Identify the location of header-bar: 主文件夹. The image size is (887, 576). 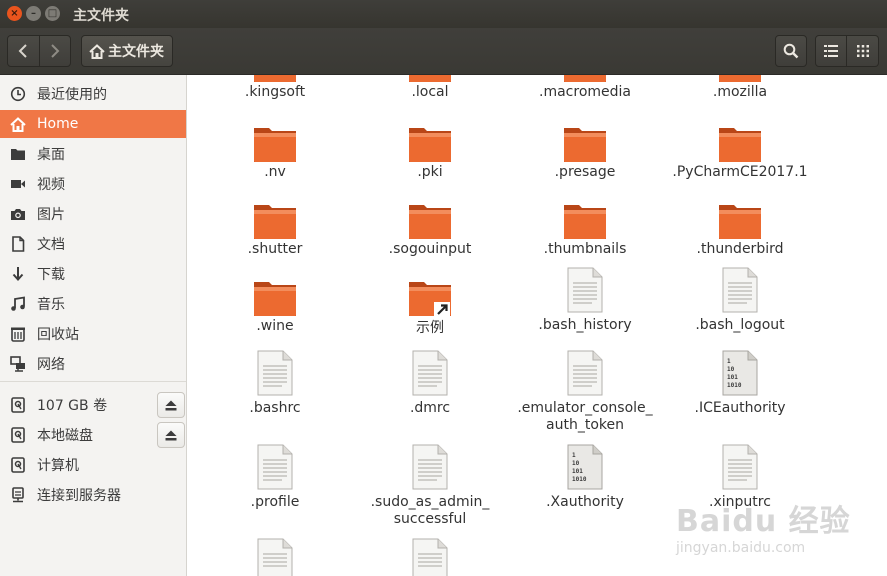
(443, 51).